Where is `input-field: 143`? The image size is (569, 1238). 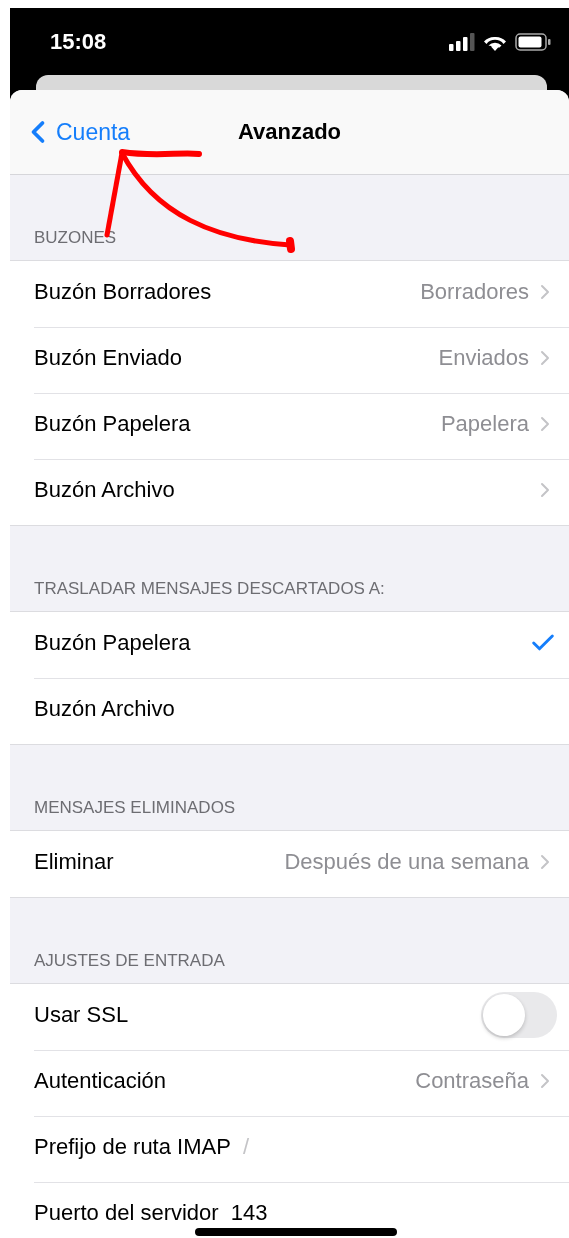 input-field: 143 is located at coordinates (393, 1213).